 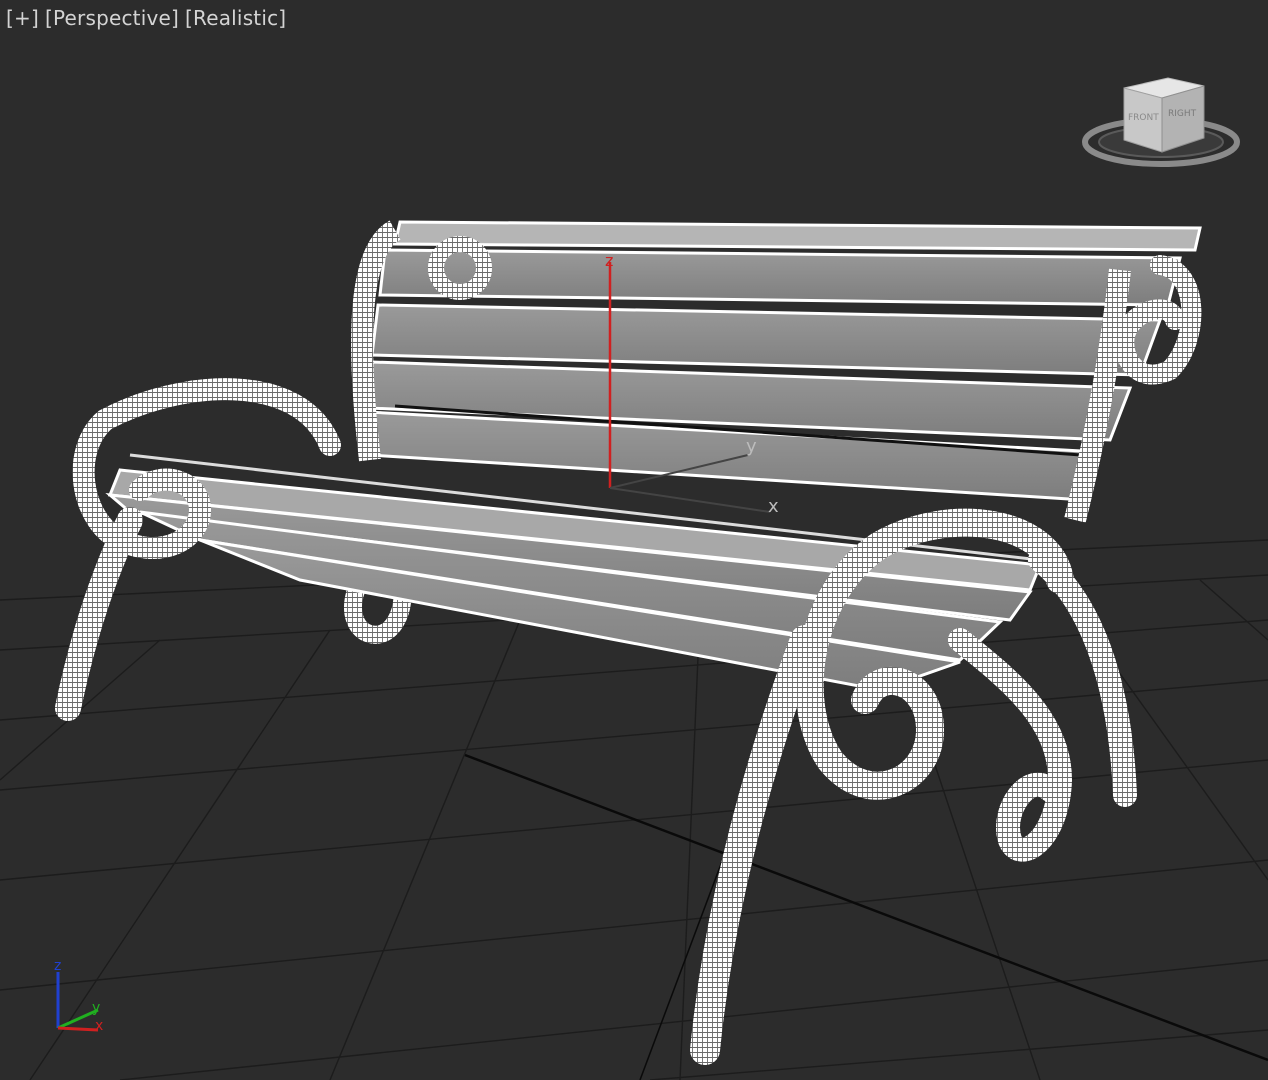 What do you see at coordinates (773, 506) in the screenshot?
I see `gizmo-x-label: x` at bounding box center [773, 506].